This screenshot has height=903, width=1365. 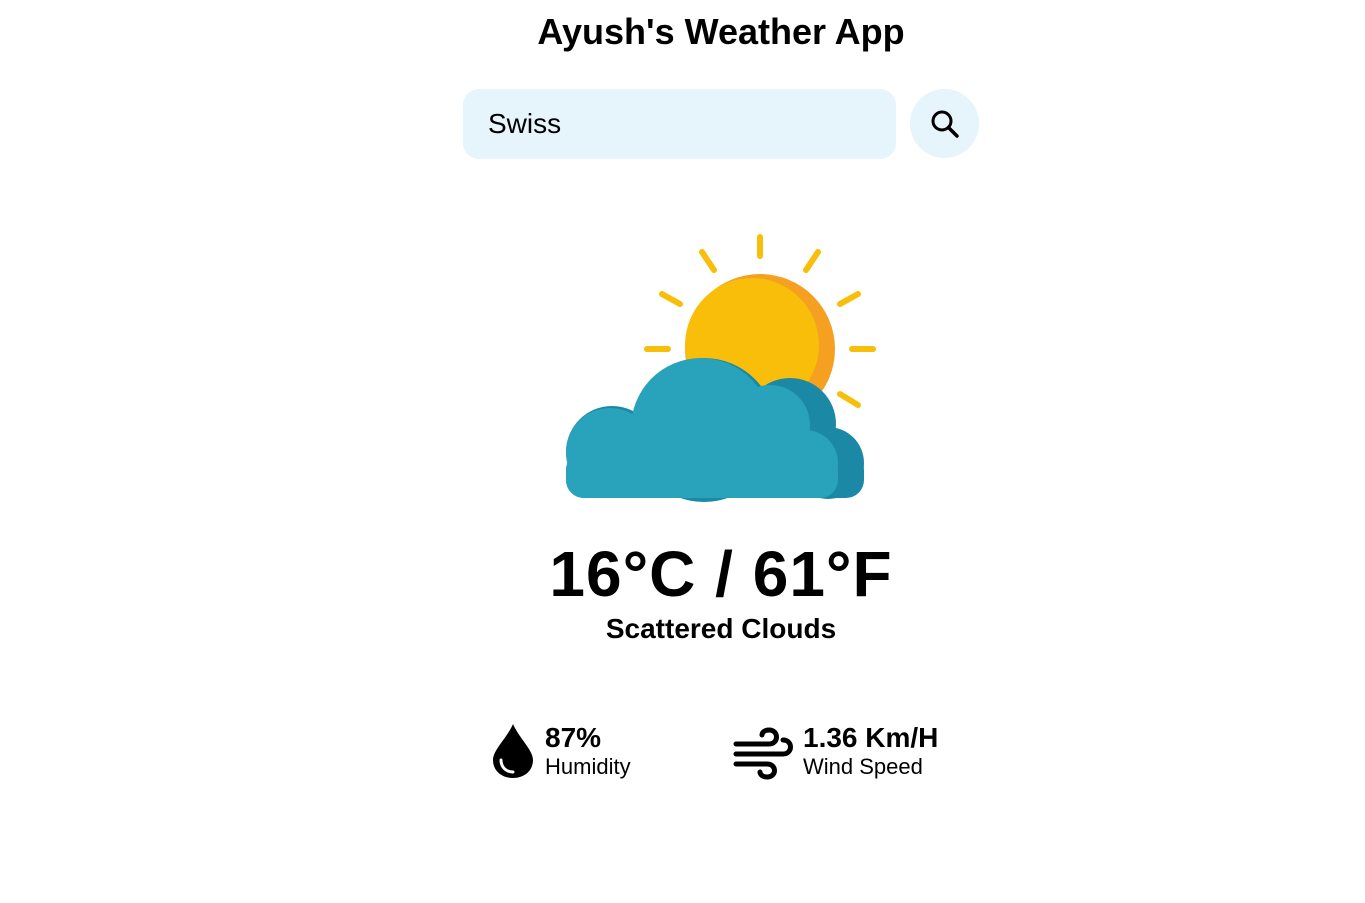 I want to click on app-title: Ayush's Weather App, so click(x=721, y=31).